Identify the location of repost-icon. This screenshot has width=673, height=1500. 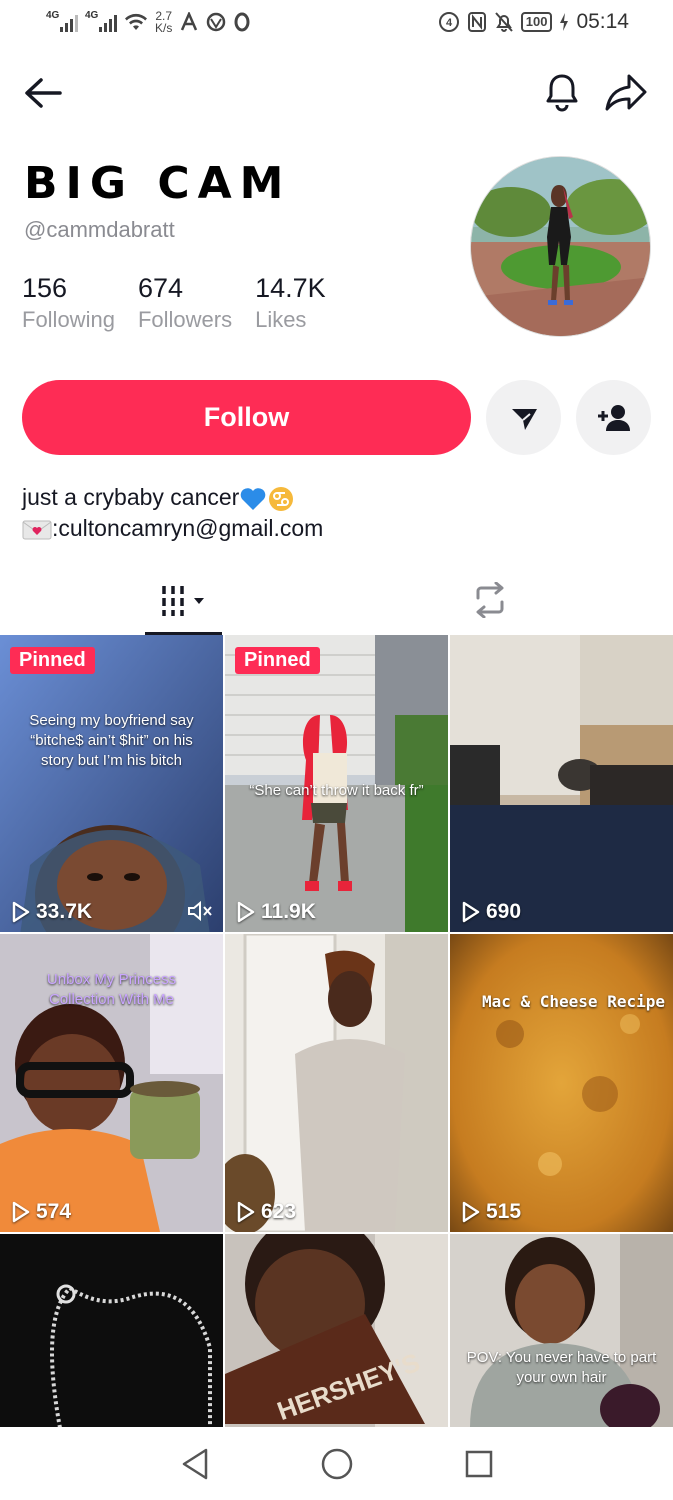
(489, 600).